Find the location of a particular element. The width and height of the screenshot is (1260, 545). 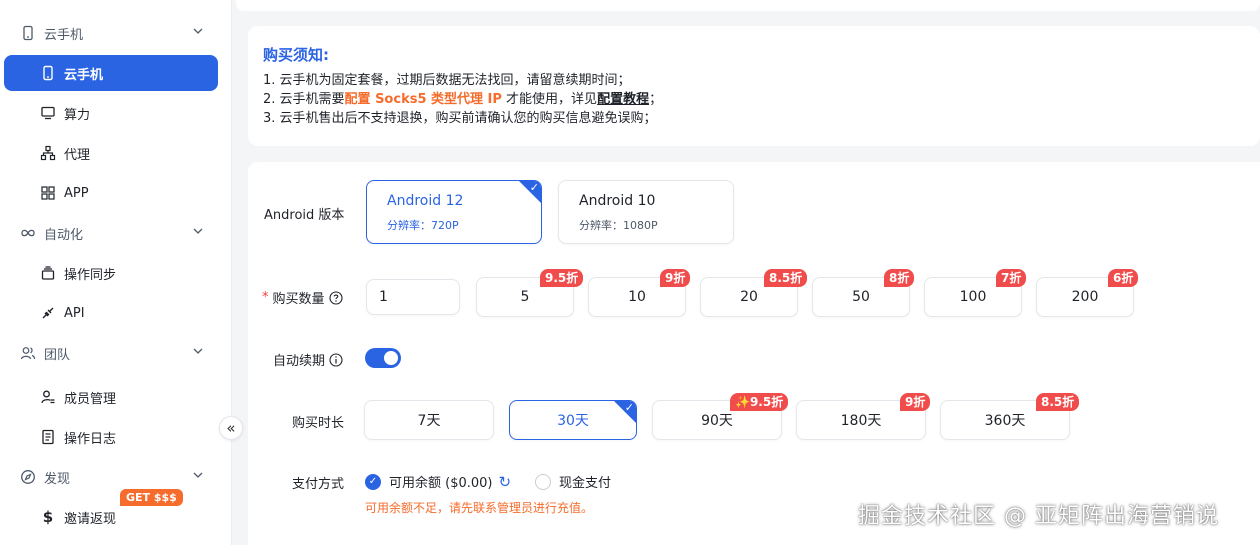

sidebar-item-label: API is located at coordinates (74, 313).